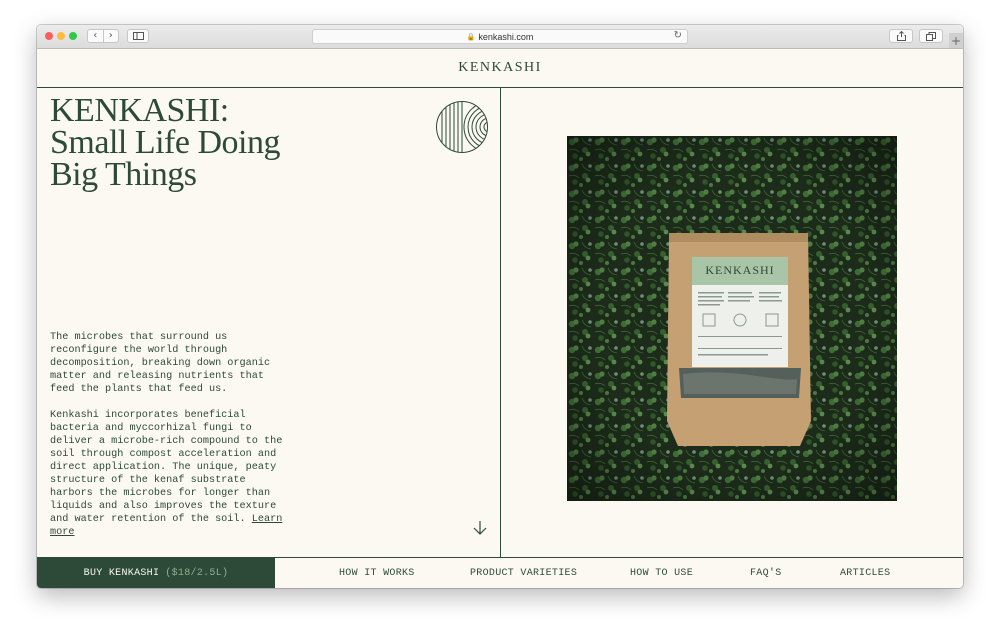 The width and height of the screenshot is (1000, 637). I want to click on new-tab-button: +, so click(956, 40).